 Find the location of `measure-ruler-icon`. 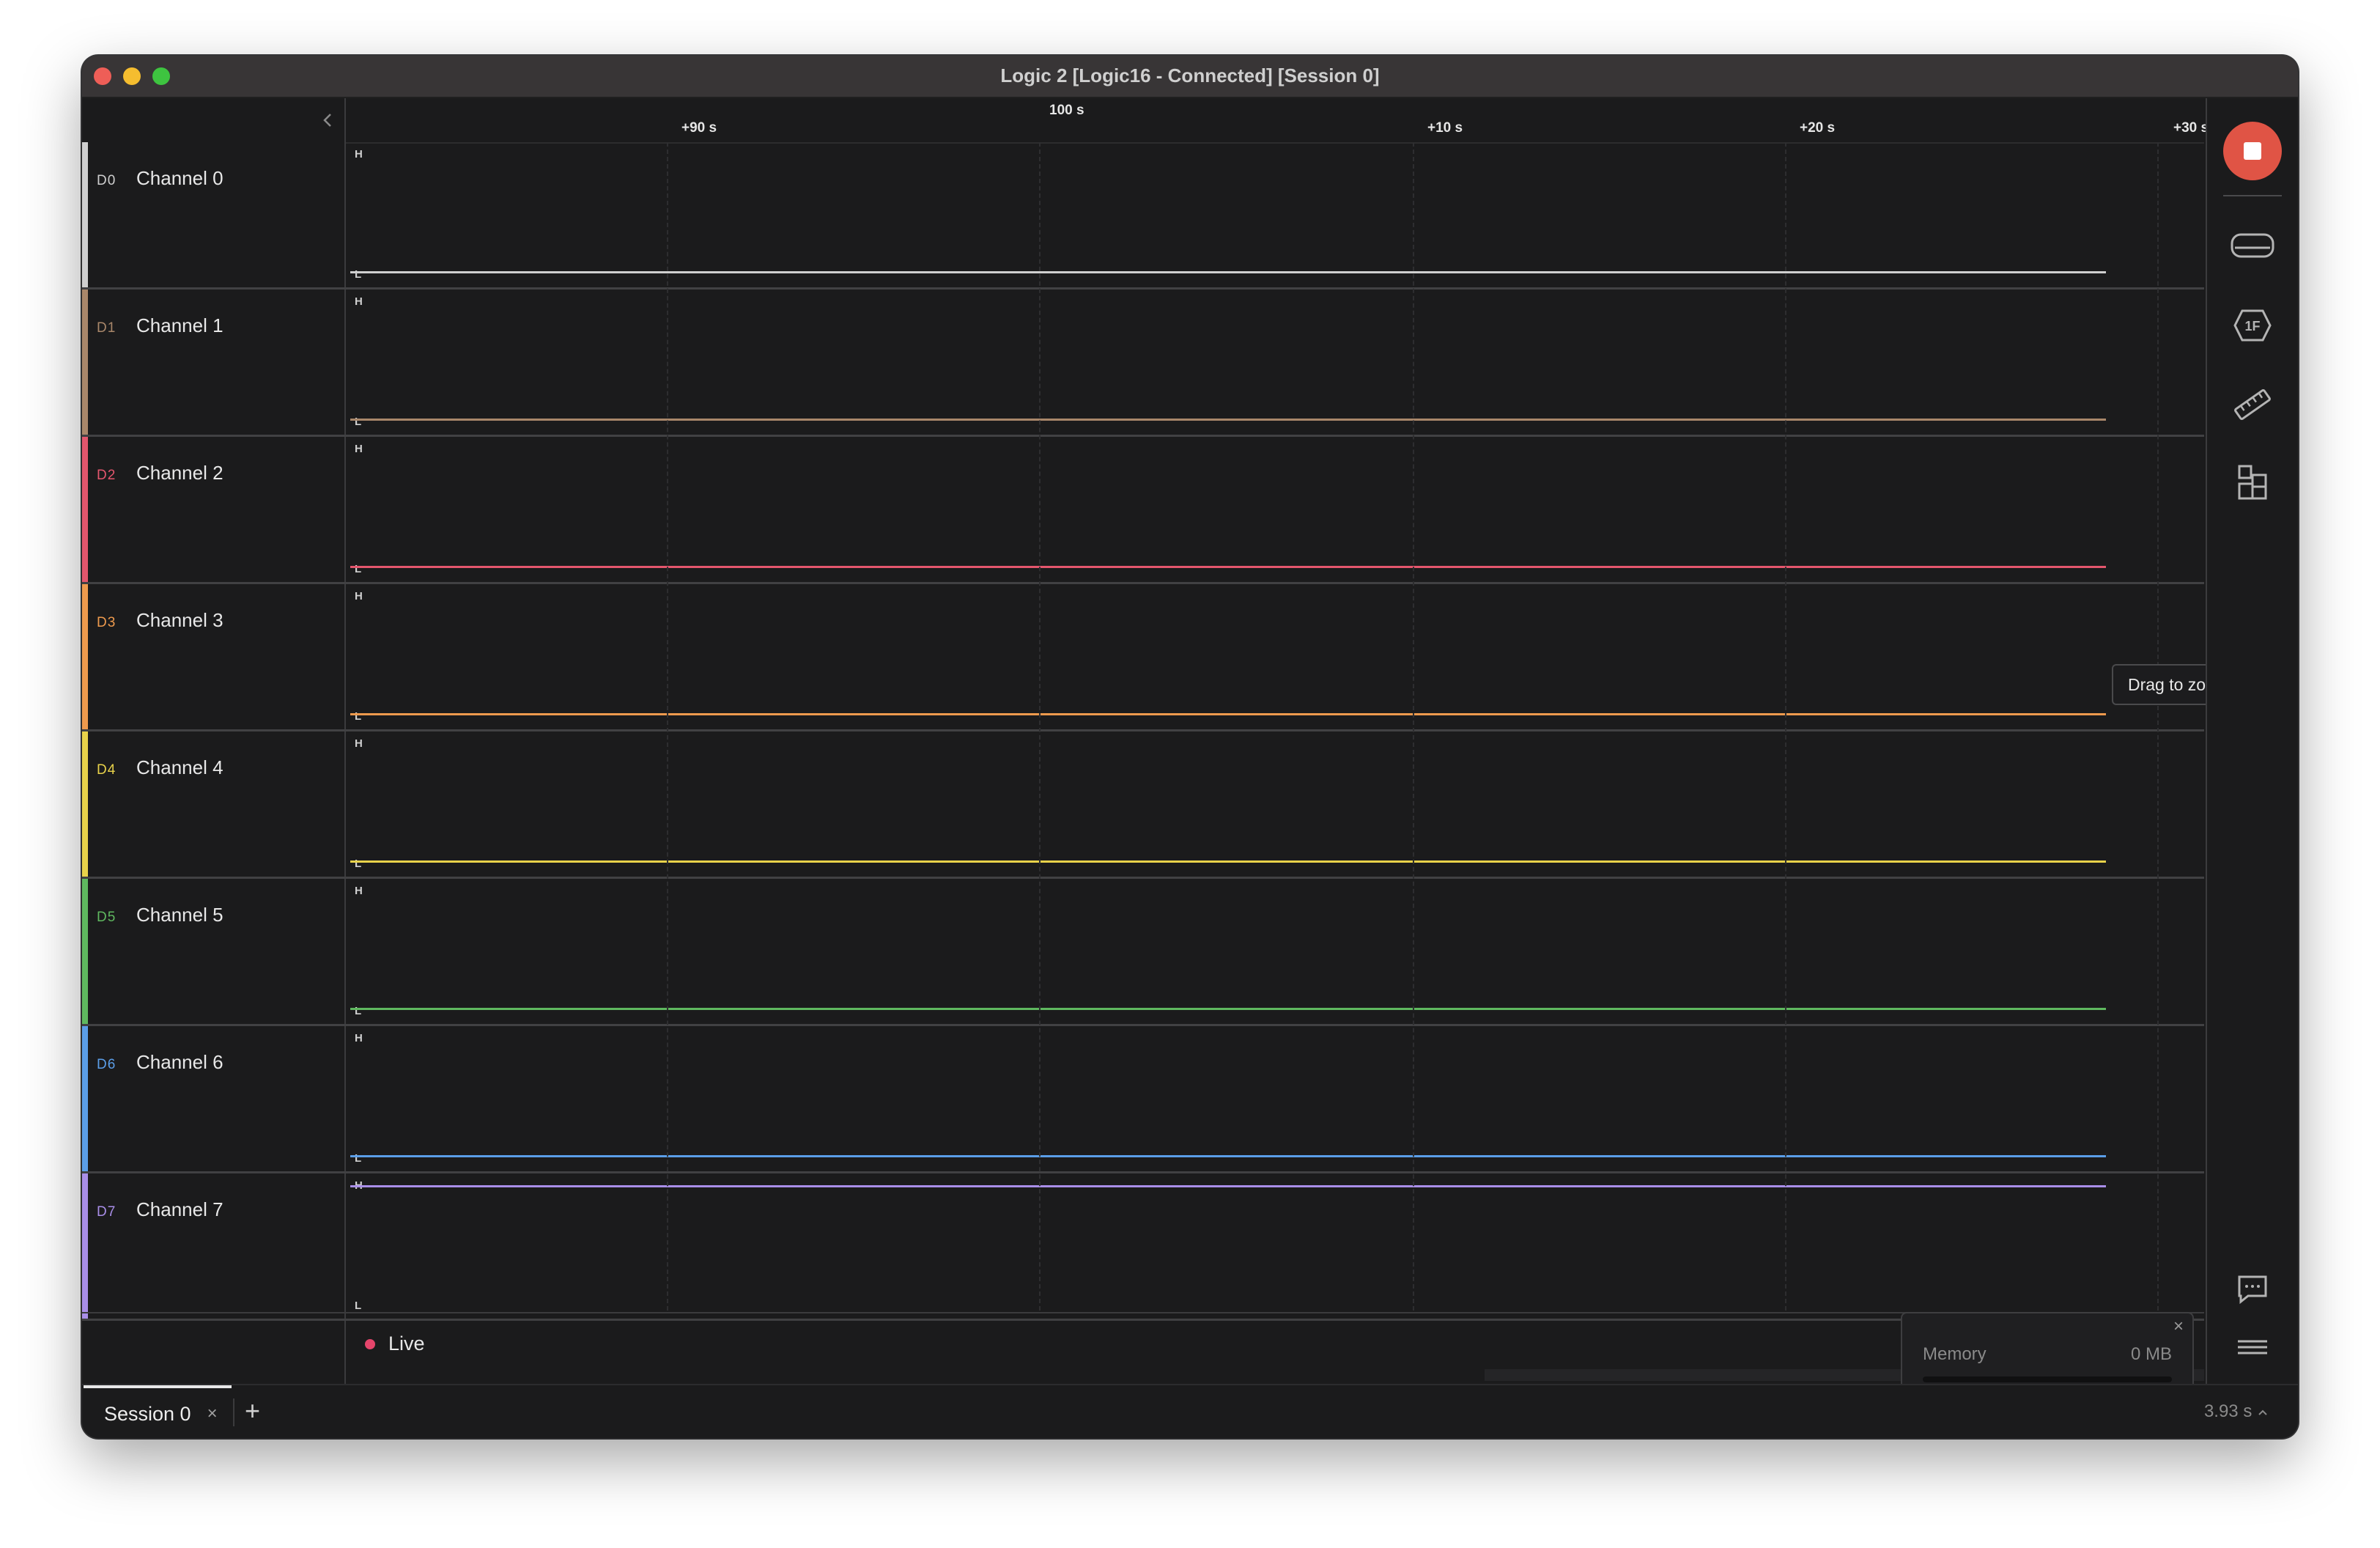

measure-ruler-icon is located at coordinates (2252, 404).